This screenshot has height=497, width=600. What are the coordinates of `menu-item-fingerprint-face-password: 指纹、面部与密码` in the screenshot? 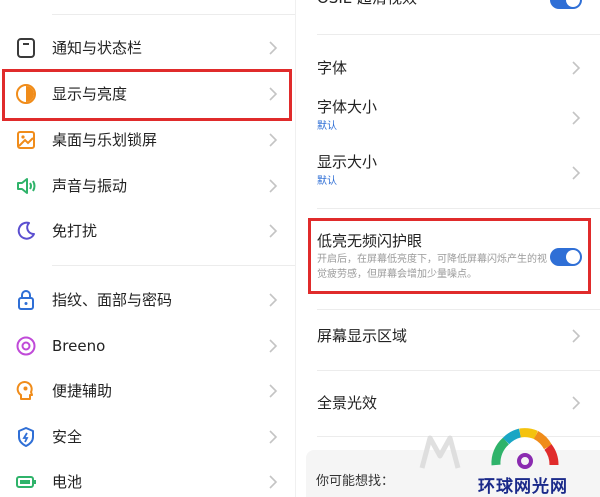 It's located at (147, 300).